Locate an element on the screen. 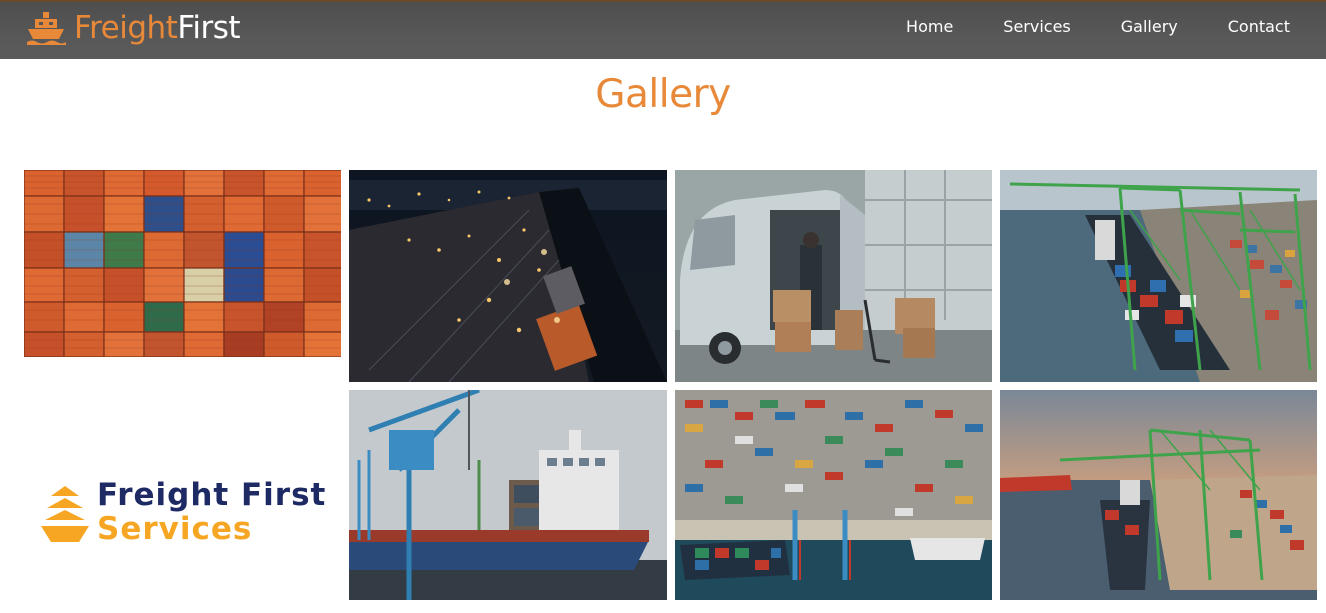 Image resolution: width=1326 pixels, height=613 pixels. gallery-image-delivery-van-loading-boxes is located at coordinates (833, 276).